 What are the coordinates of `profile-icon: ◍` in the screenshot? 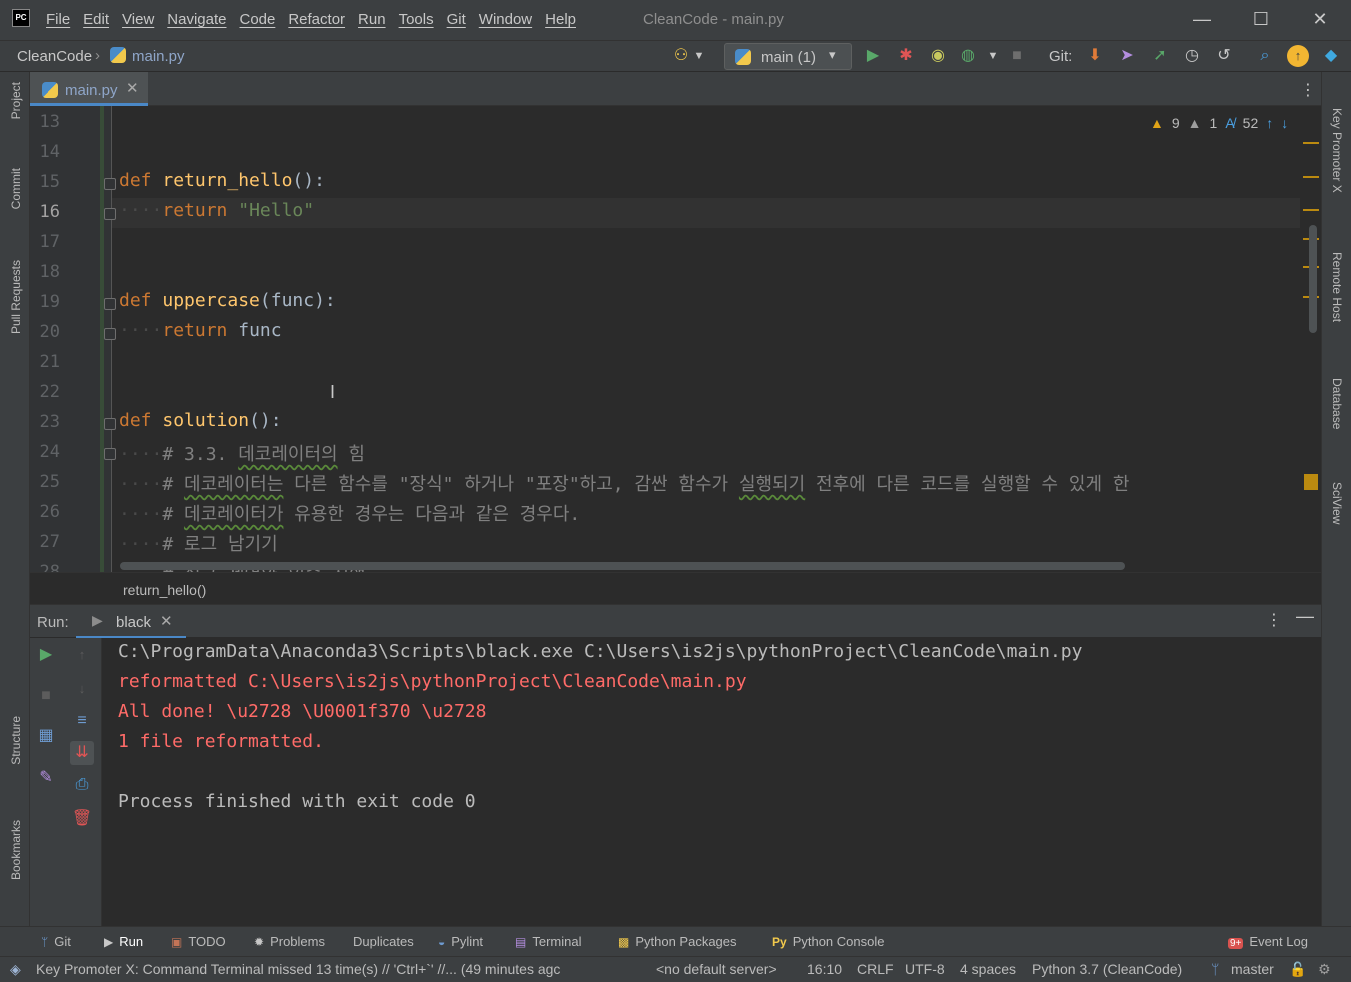 It's located at (968, 56).